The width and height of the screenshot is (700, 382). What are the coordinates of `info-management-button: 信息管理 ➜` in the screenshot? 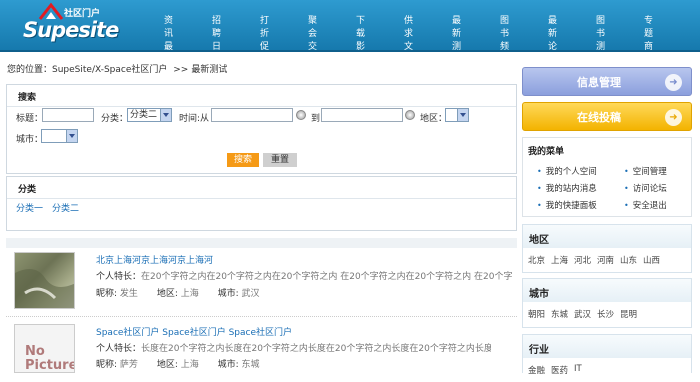 It's located at (607, 81).